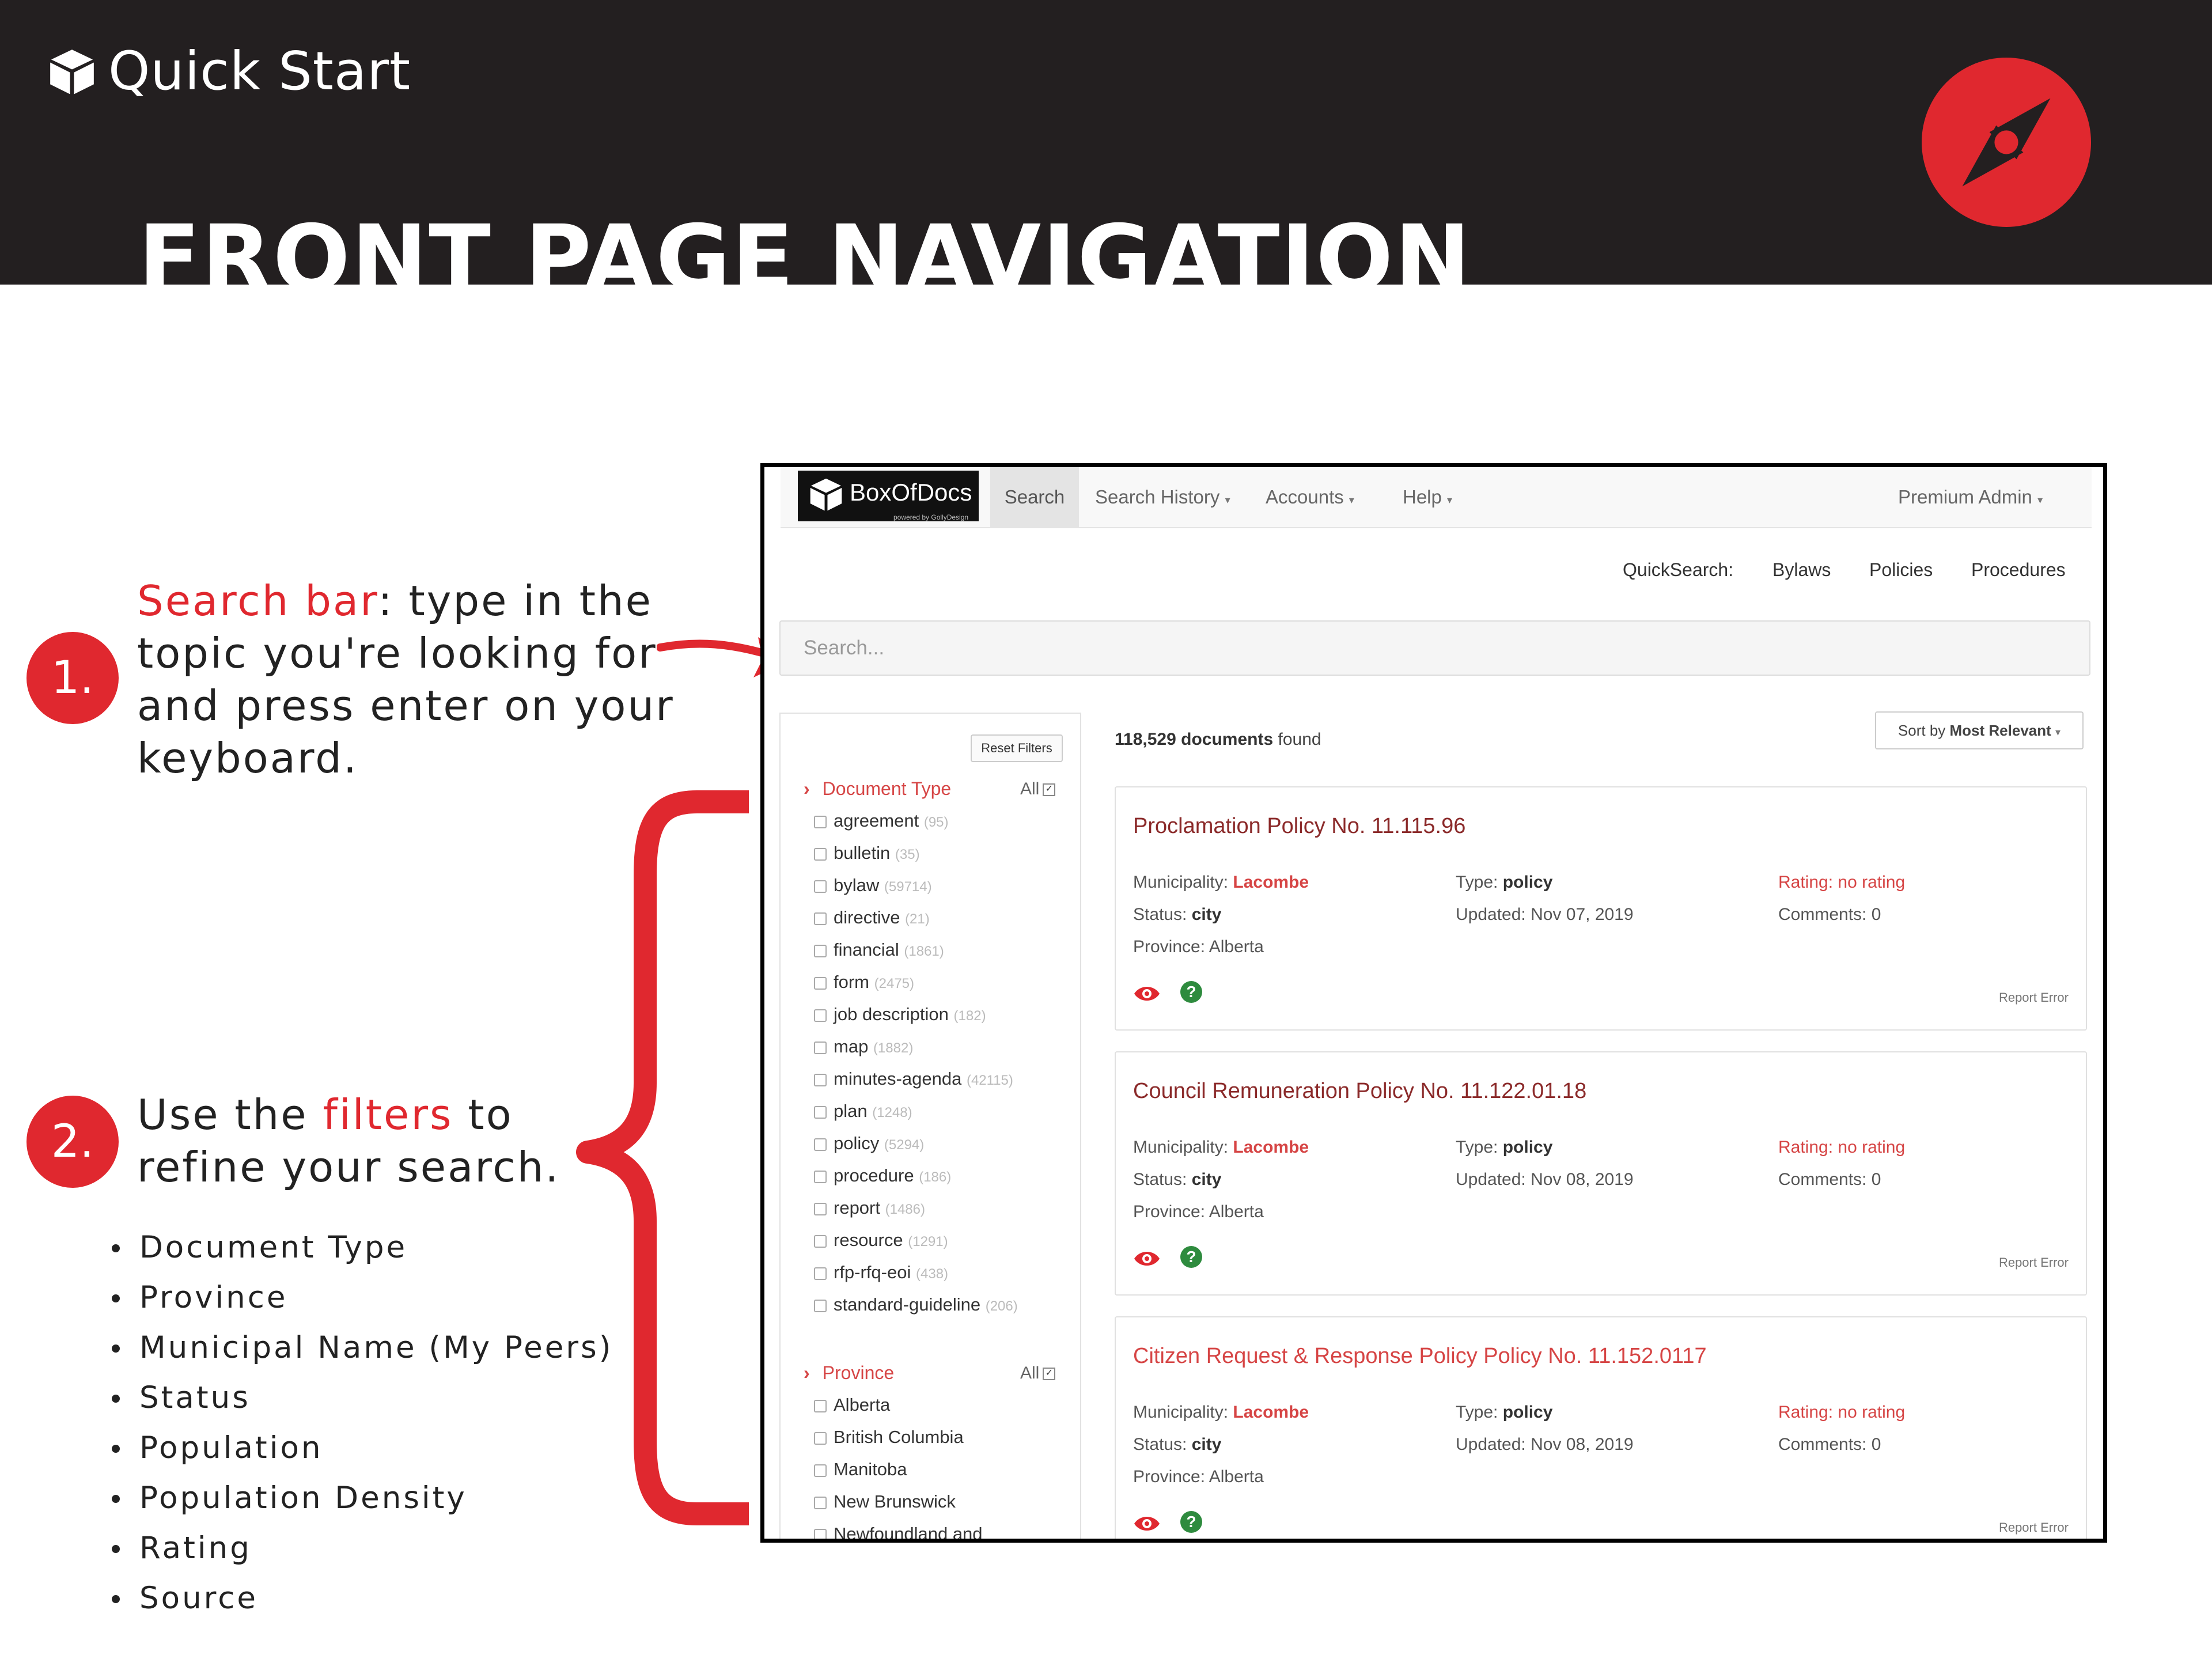  Describe the element at coordinates (873, 885) in the screenshot. I see `filter-item: bylaw (59714)` at that location.